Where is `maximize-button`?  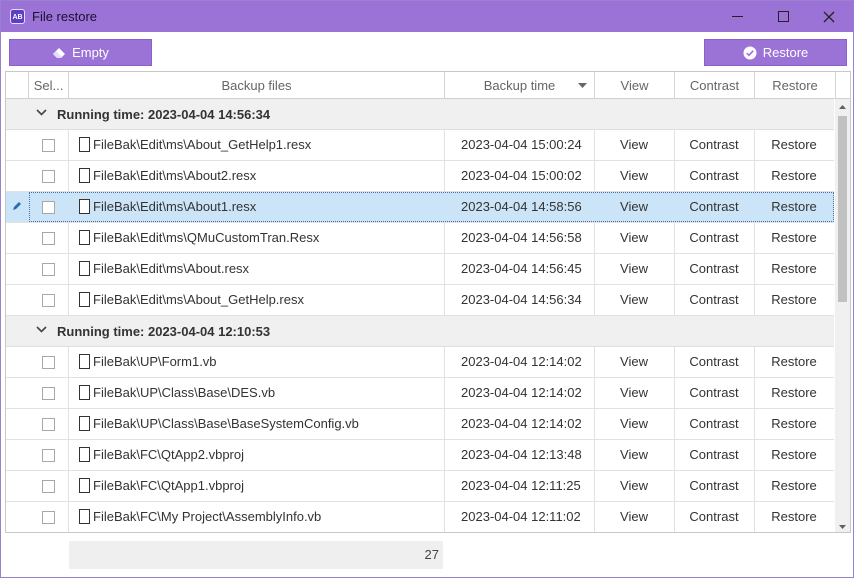 maximize-button is located at coordinates (783, 16).